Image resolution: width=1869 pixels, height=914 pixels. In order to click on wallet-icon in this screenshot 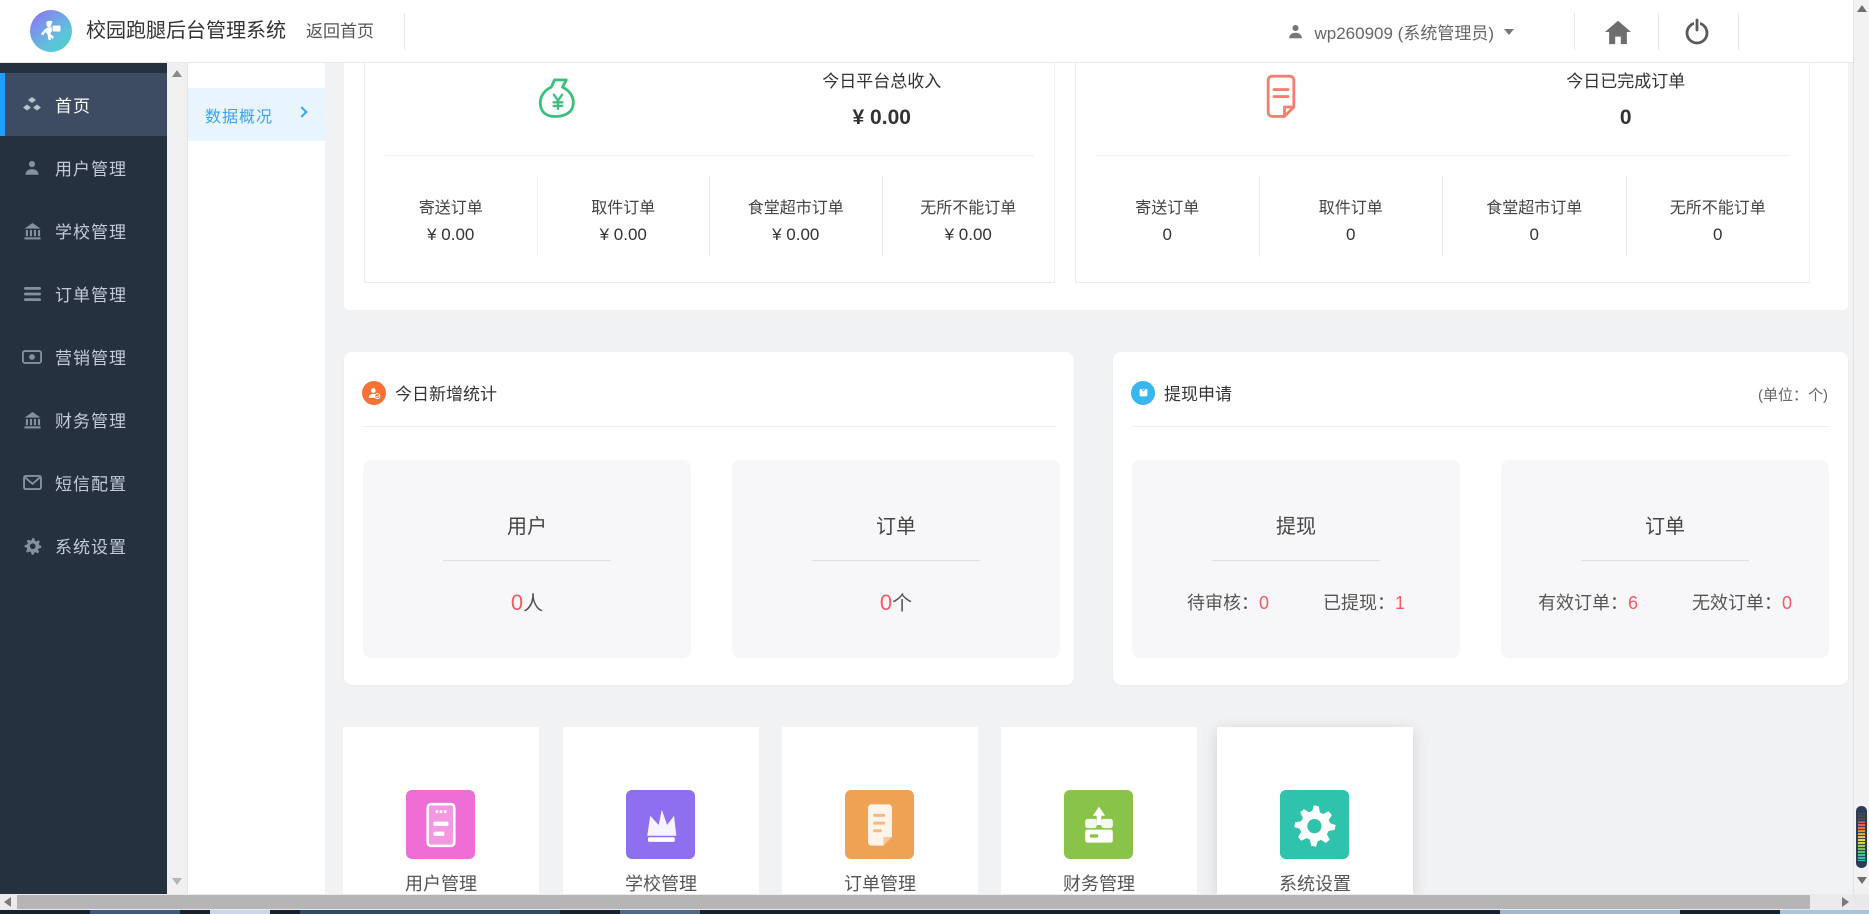, I will do `click(1143, 392)`.